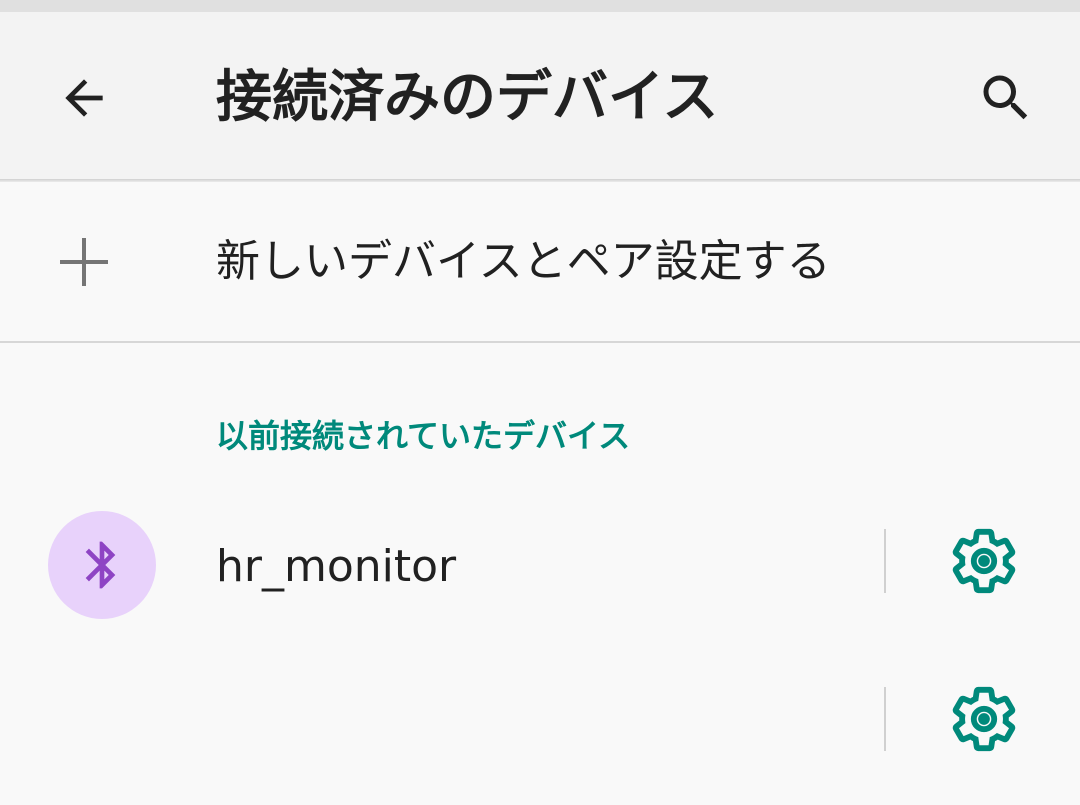 The width and height of the screenshot is (1080, 805). Describe the element at coordinates (523, 261) in the screenshot. I see `pair-new-device-label: 新しいデバイスとペア設定する` at that location.